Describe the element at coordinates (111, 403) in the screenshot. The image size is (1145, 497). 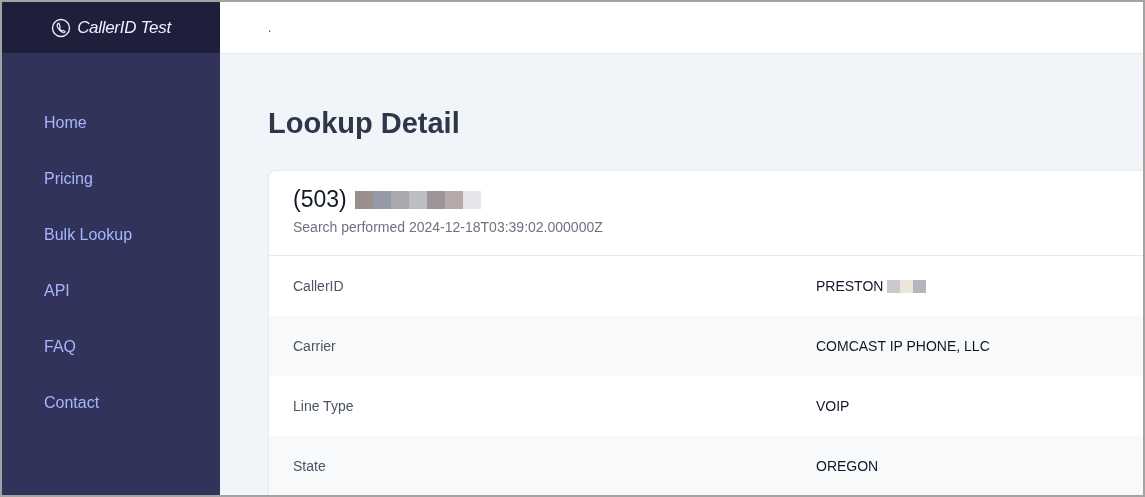
I see `nav-link: Contact` at that location.